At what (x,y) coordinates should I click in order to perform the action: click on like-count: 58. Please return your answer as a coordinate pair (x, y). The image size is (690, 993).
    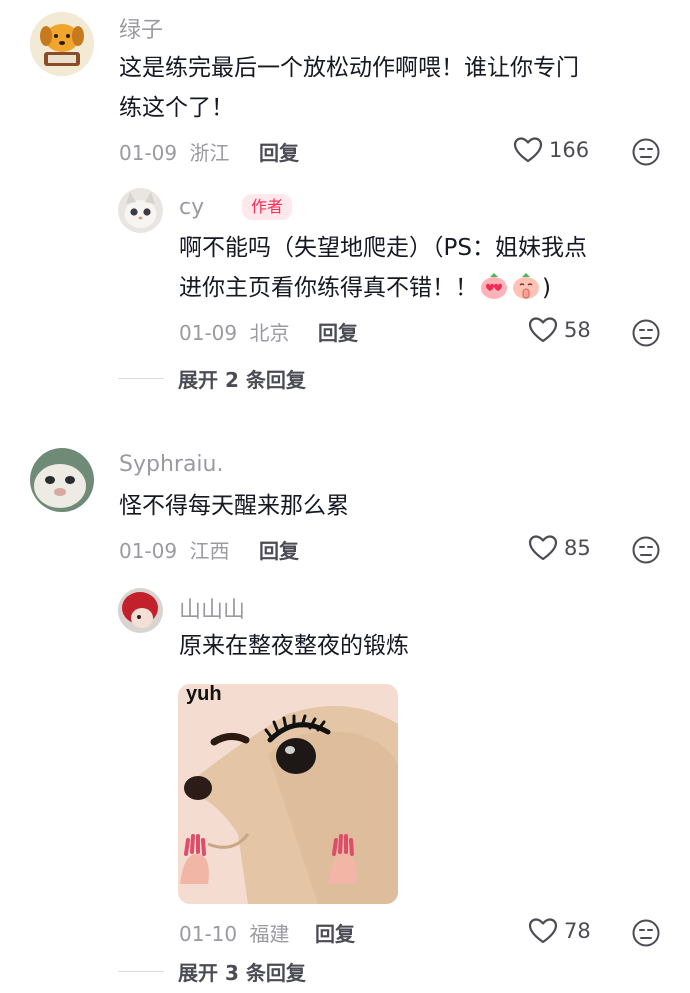
    Looking at the image, I should click on (577, 330).